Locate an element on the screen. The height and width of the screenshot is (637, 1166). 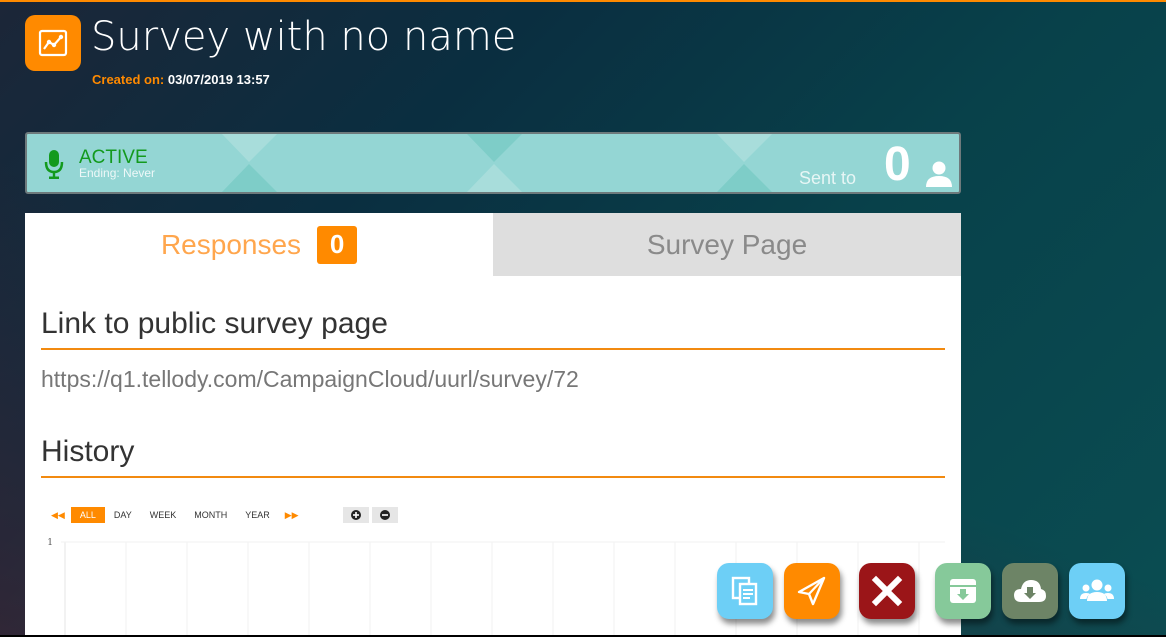
users-icon is located at coordinates (1097, 590).